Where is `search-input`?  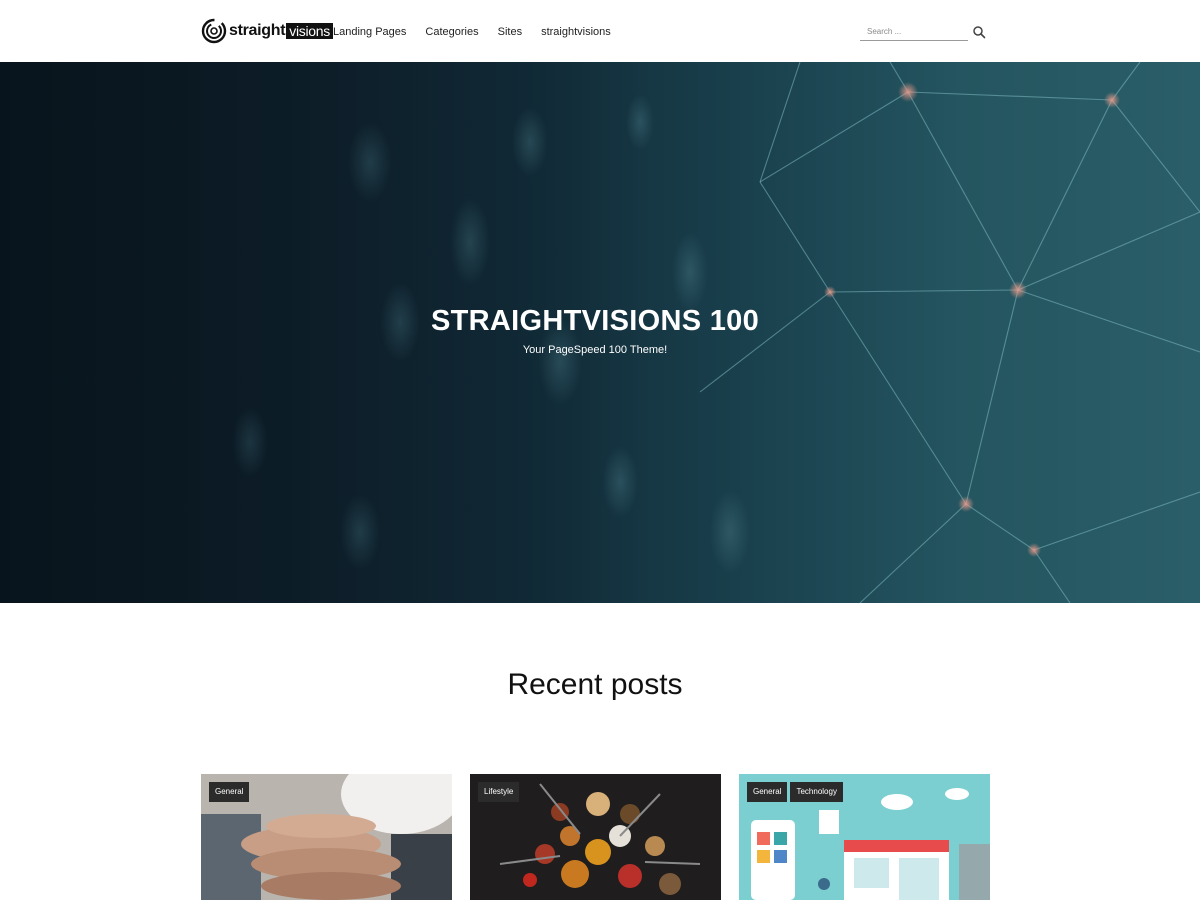
search-input is located at coordinates (914, 31).